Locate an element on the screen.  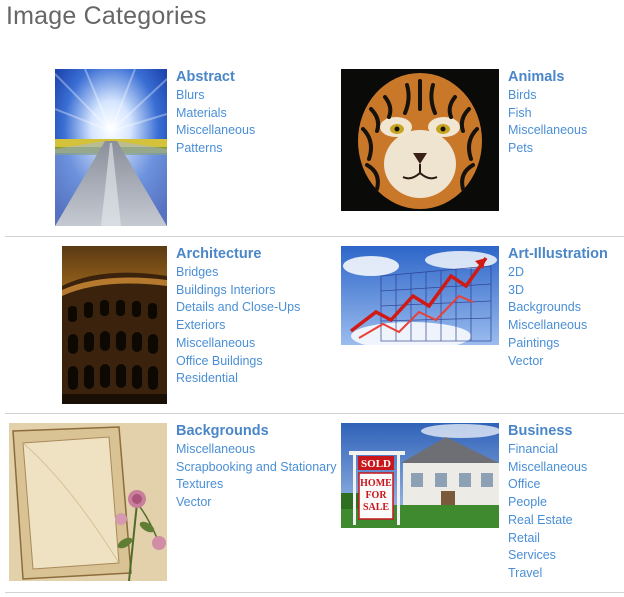
subcategory-link: Fish is located at coordinates (547, 114).